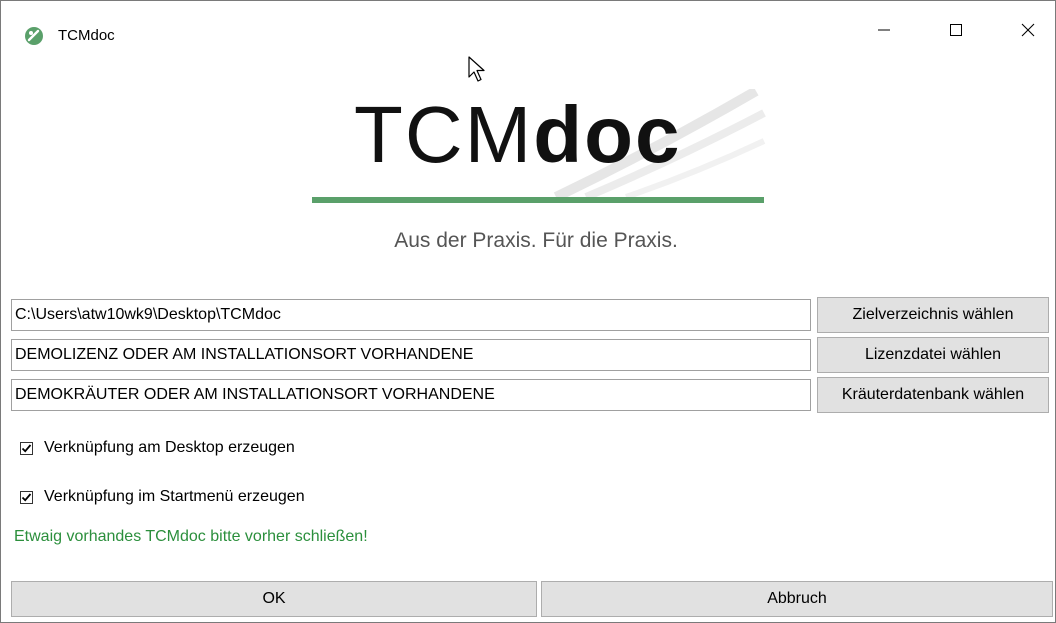  What do you see at coordinates (797, 599) in the screenshot?
I see `cancel-button: Abbruch` at bounding box center [797, 599].